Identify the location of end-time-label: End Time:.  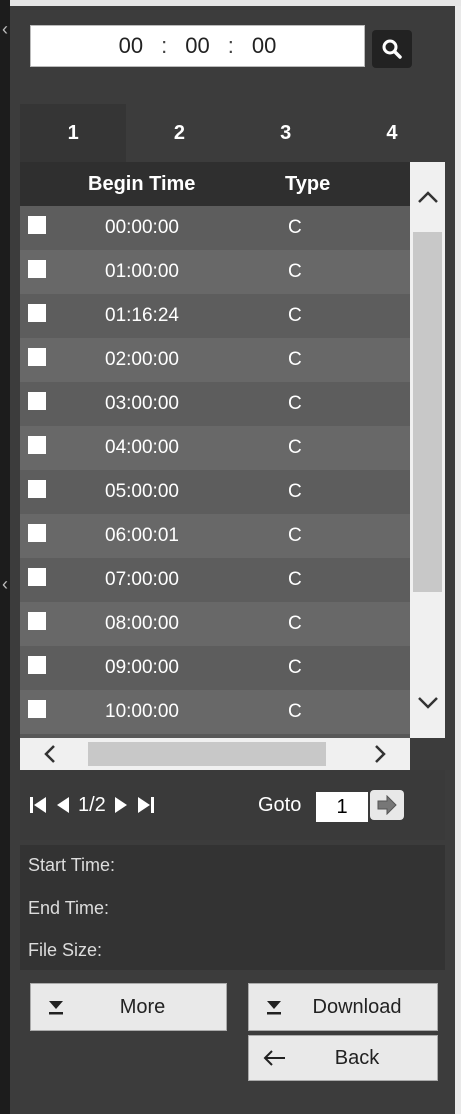
(69, 908).